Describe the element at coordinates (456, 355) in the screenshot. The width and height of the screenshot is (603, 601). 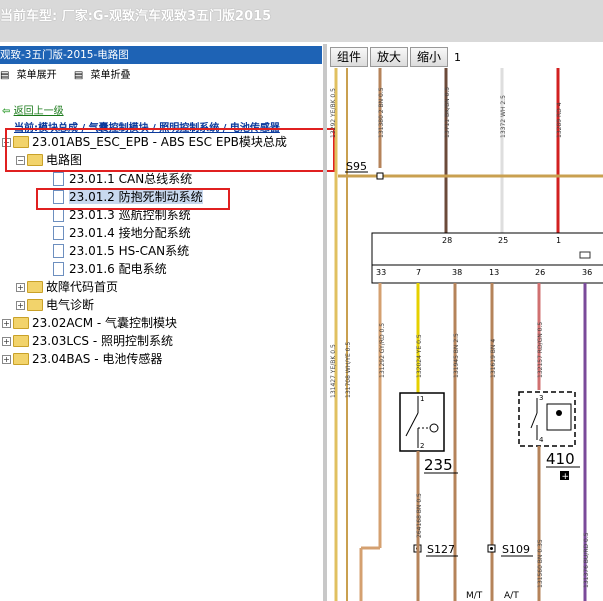
I see `wire-label: 131945 BN 2.5` at that location.